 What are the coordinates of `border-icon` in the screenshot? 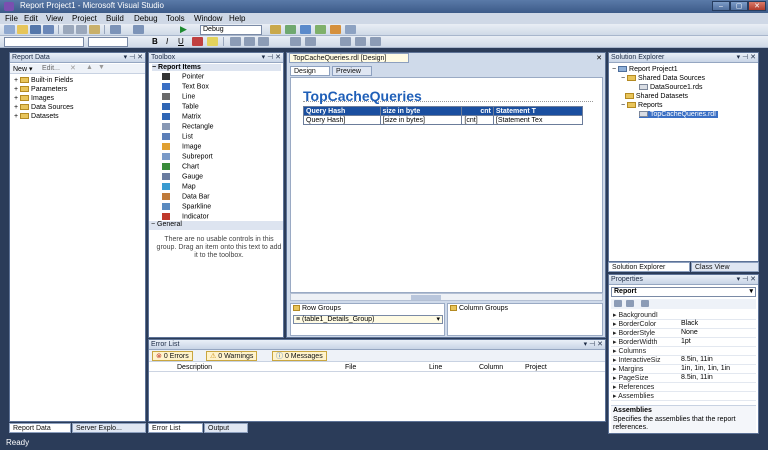 It's located at (295, 41).